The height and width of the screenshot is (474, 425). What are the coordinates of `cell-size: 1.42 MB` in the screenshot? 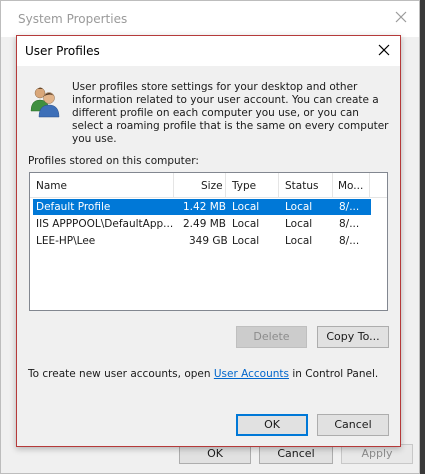 It's located at (204, 207).